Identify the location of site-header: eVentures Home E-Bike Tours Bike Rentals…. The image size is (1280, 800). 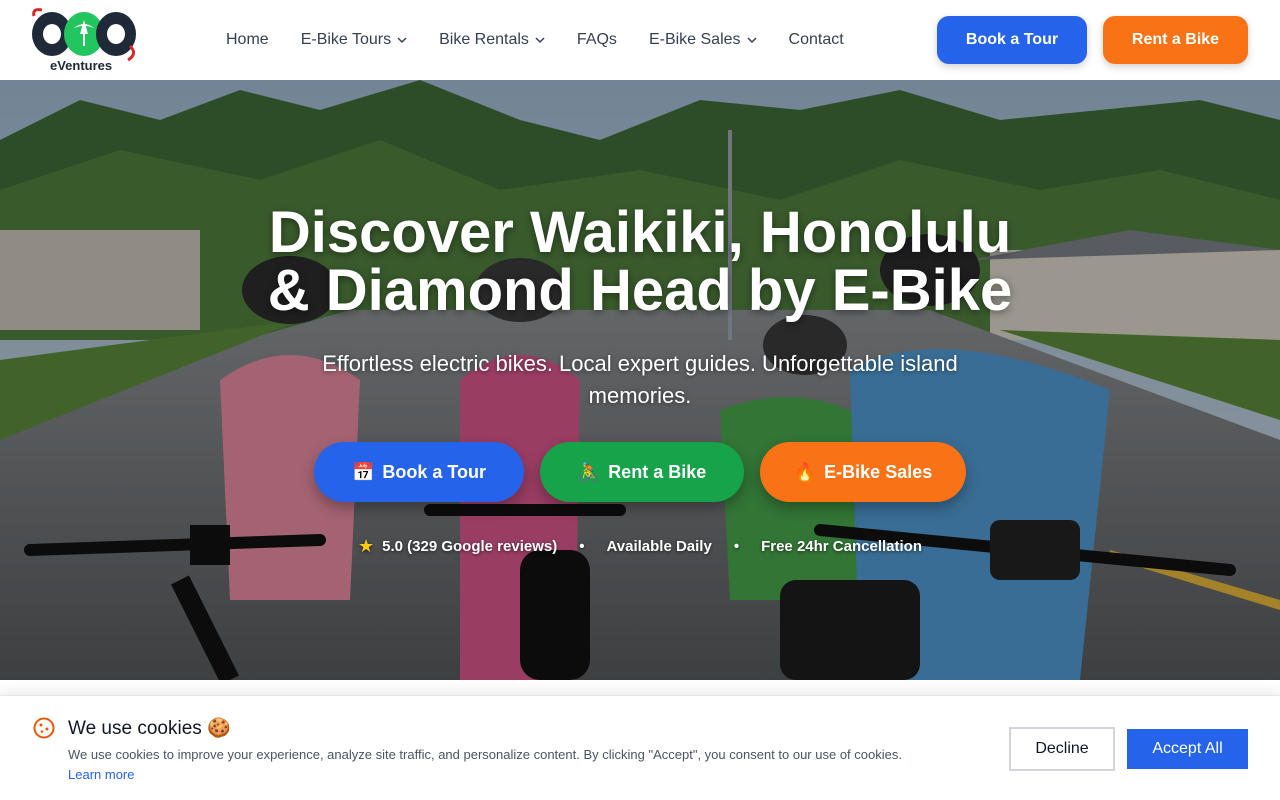
(640, 40).